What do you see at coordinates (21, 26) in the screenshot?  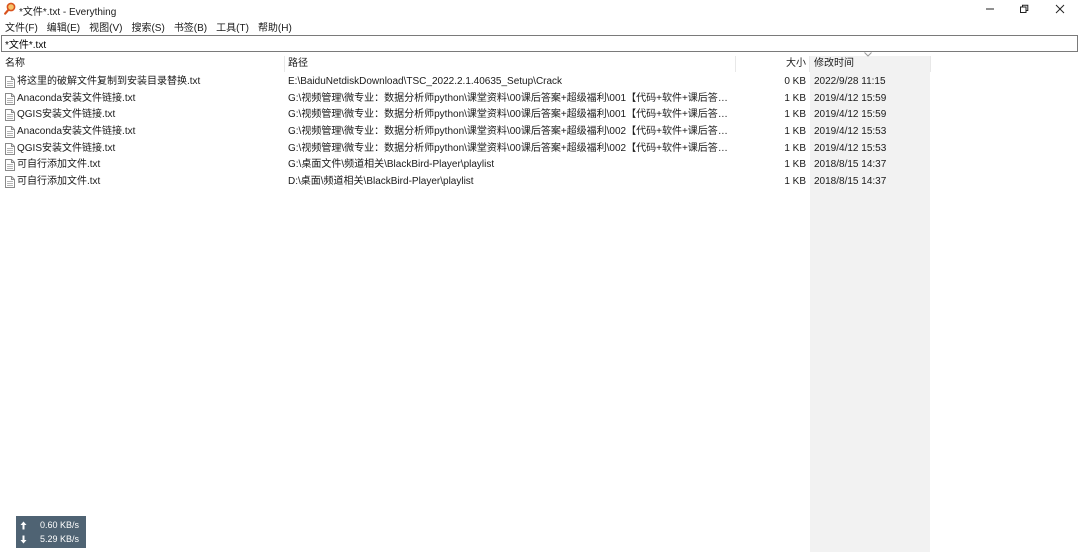 I see `menu-file: 文件(F)` at bounding box center [21, 26].